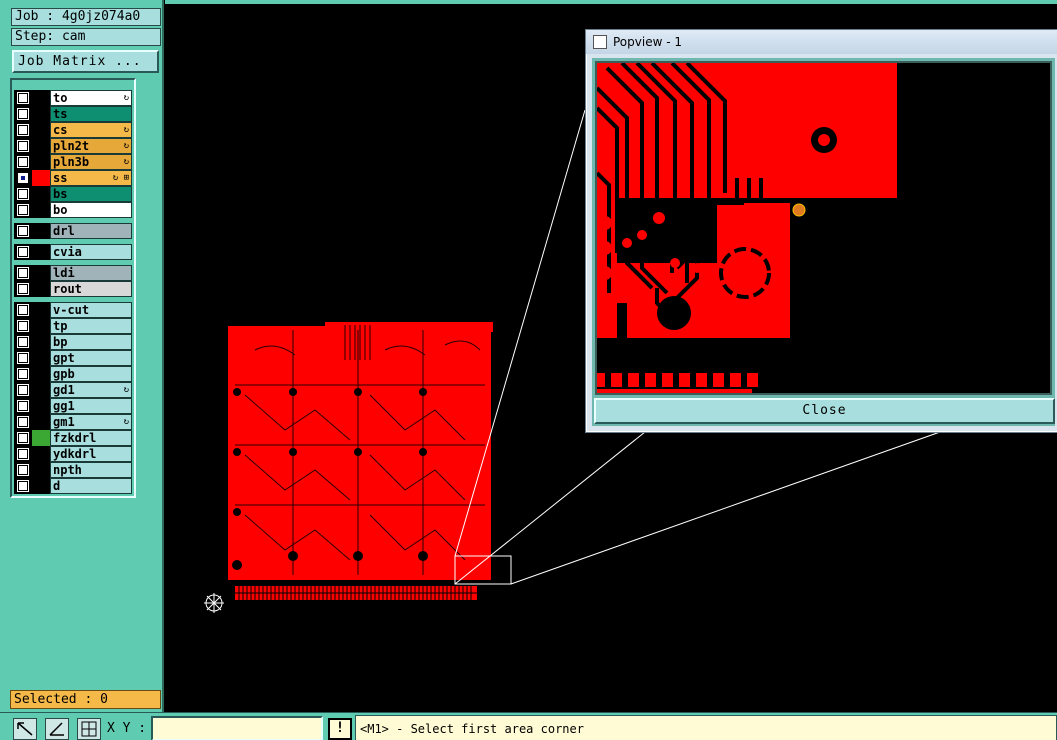  Describe the element at coordinates (237, 728) in the screenshot. I see `xy-input` at that location.